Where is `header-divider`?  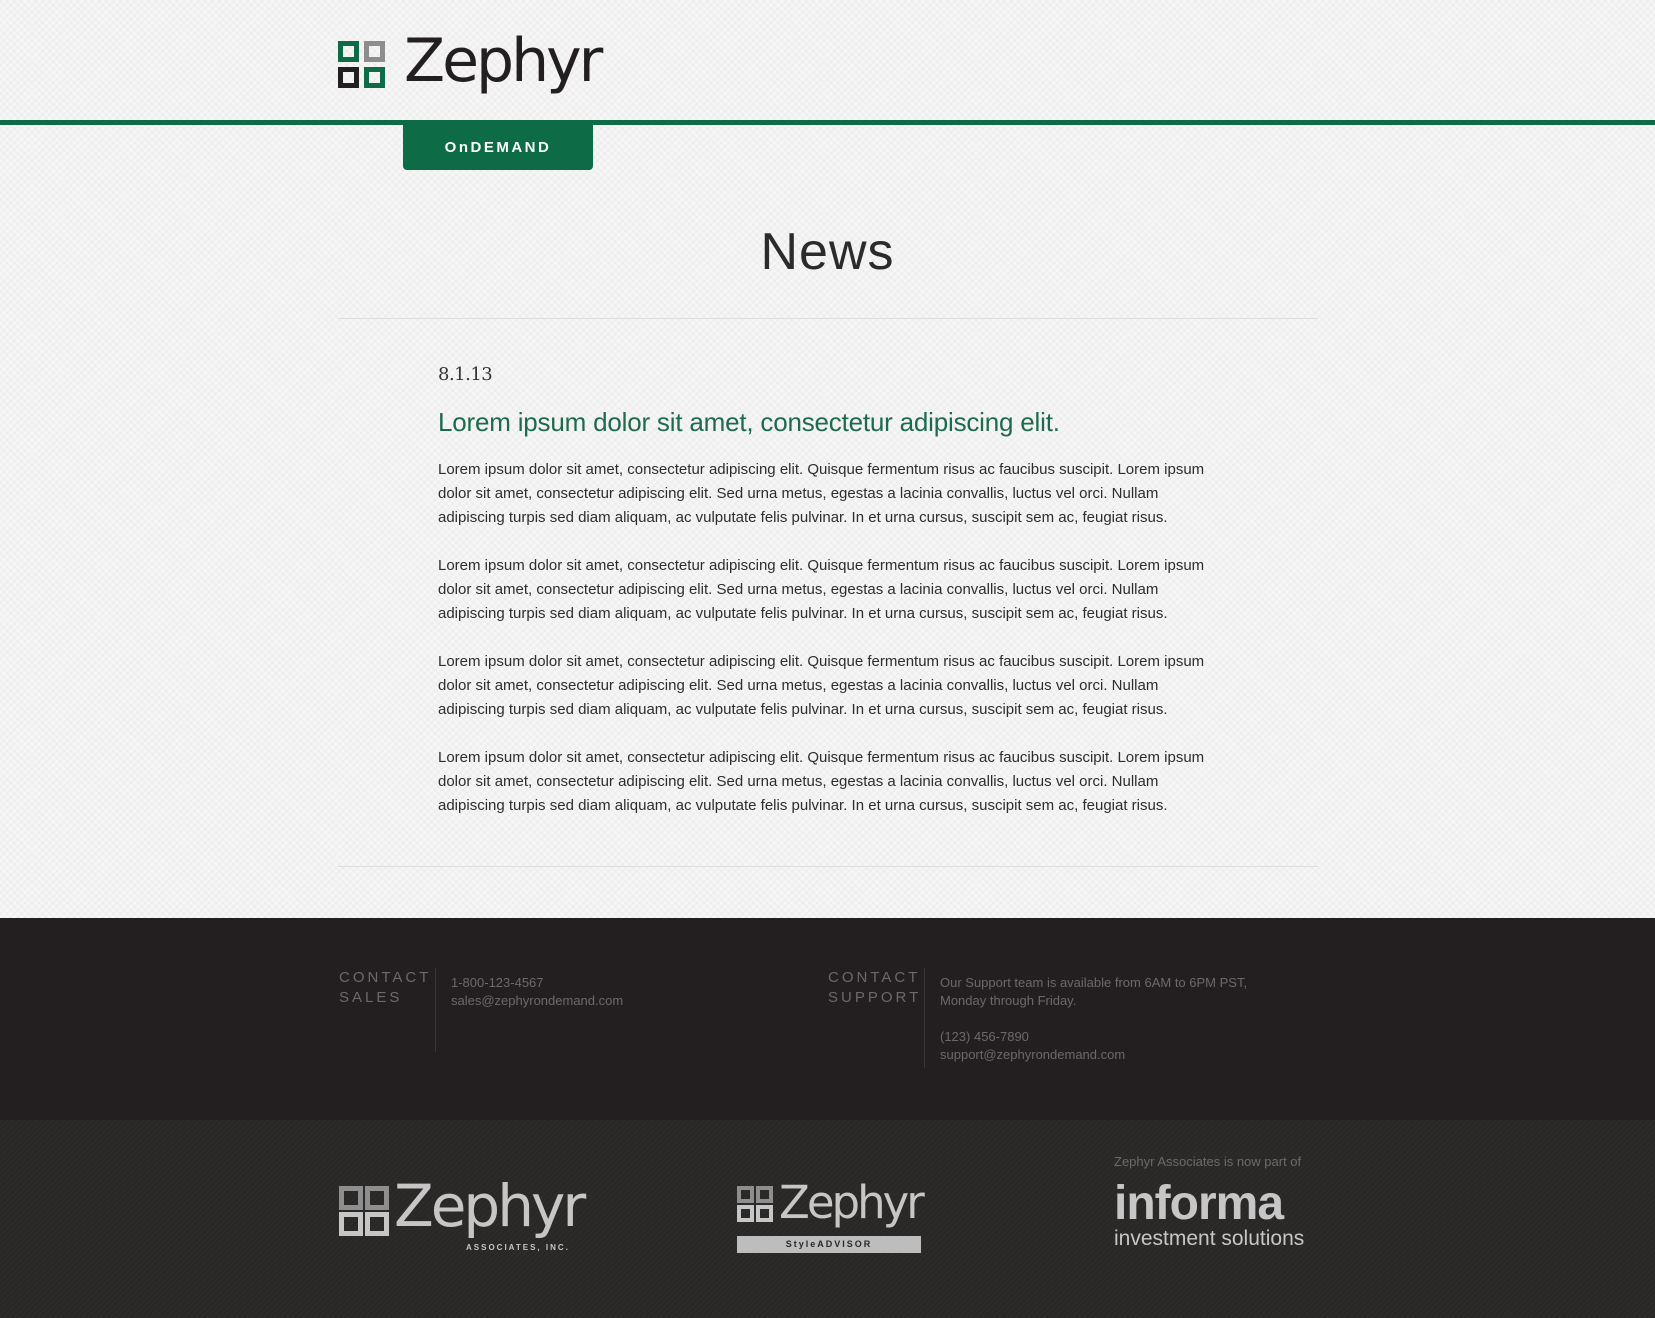
header-divider is located at coordinates (827, 122).